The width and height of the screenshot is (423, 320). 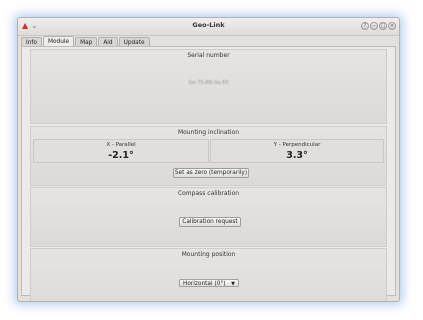 What do you see at coordinates (208, 254) in the screenshot?
I see `mounting-position-title: Mounting position` at bounding box center [208, 254].